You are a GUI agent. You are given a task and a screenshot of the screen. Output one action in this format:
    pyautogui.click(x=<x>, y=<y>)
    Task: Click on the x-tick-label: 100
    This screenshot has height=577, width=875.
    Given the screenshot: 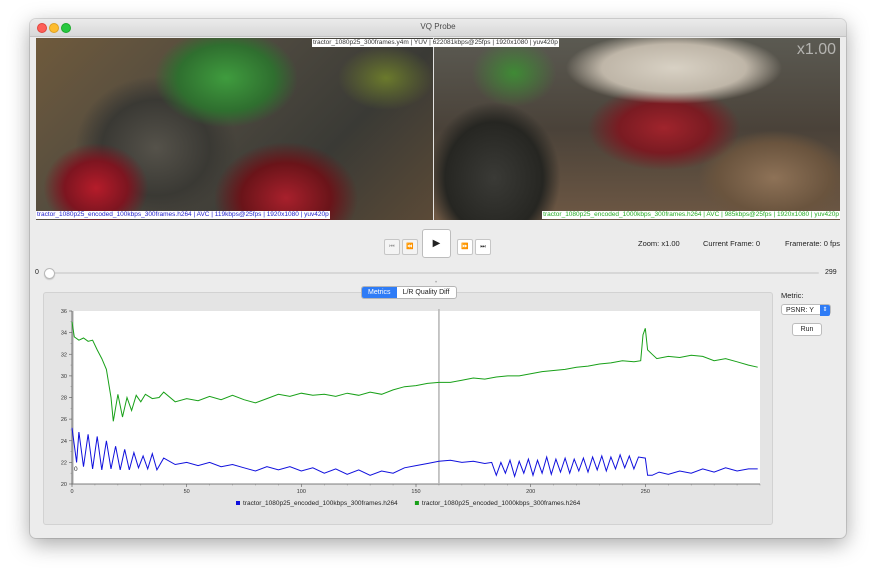 What is the action you would take?
    pyautogui.click(x=301, y=492)
    